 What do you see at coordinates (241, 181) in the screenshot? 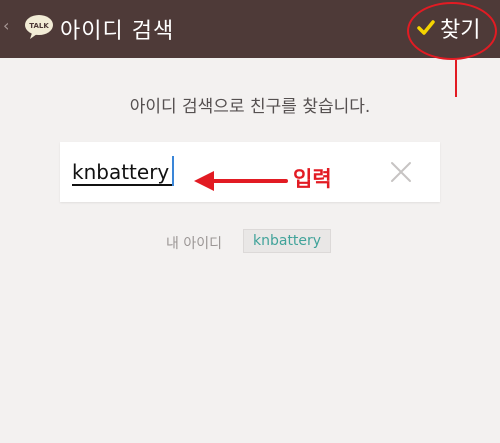
I see `left-arrow-icon` at bounding box center [241, 181].